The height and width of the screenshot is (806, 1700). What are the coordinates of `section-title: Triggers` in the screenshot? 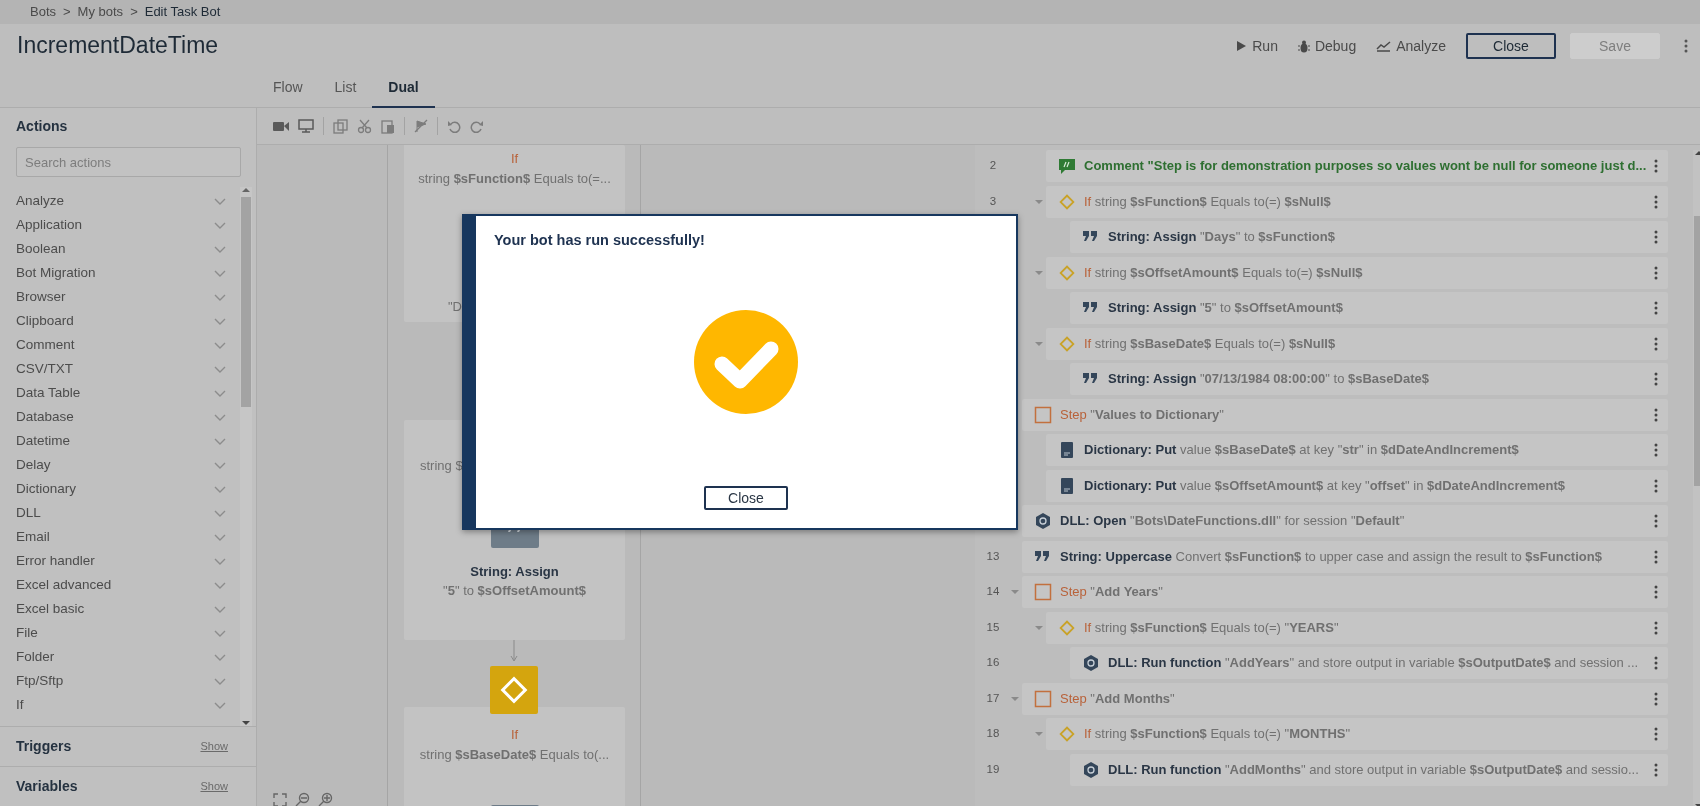 It's located at (44, 746).